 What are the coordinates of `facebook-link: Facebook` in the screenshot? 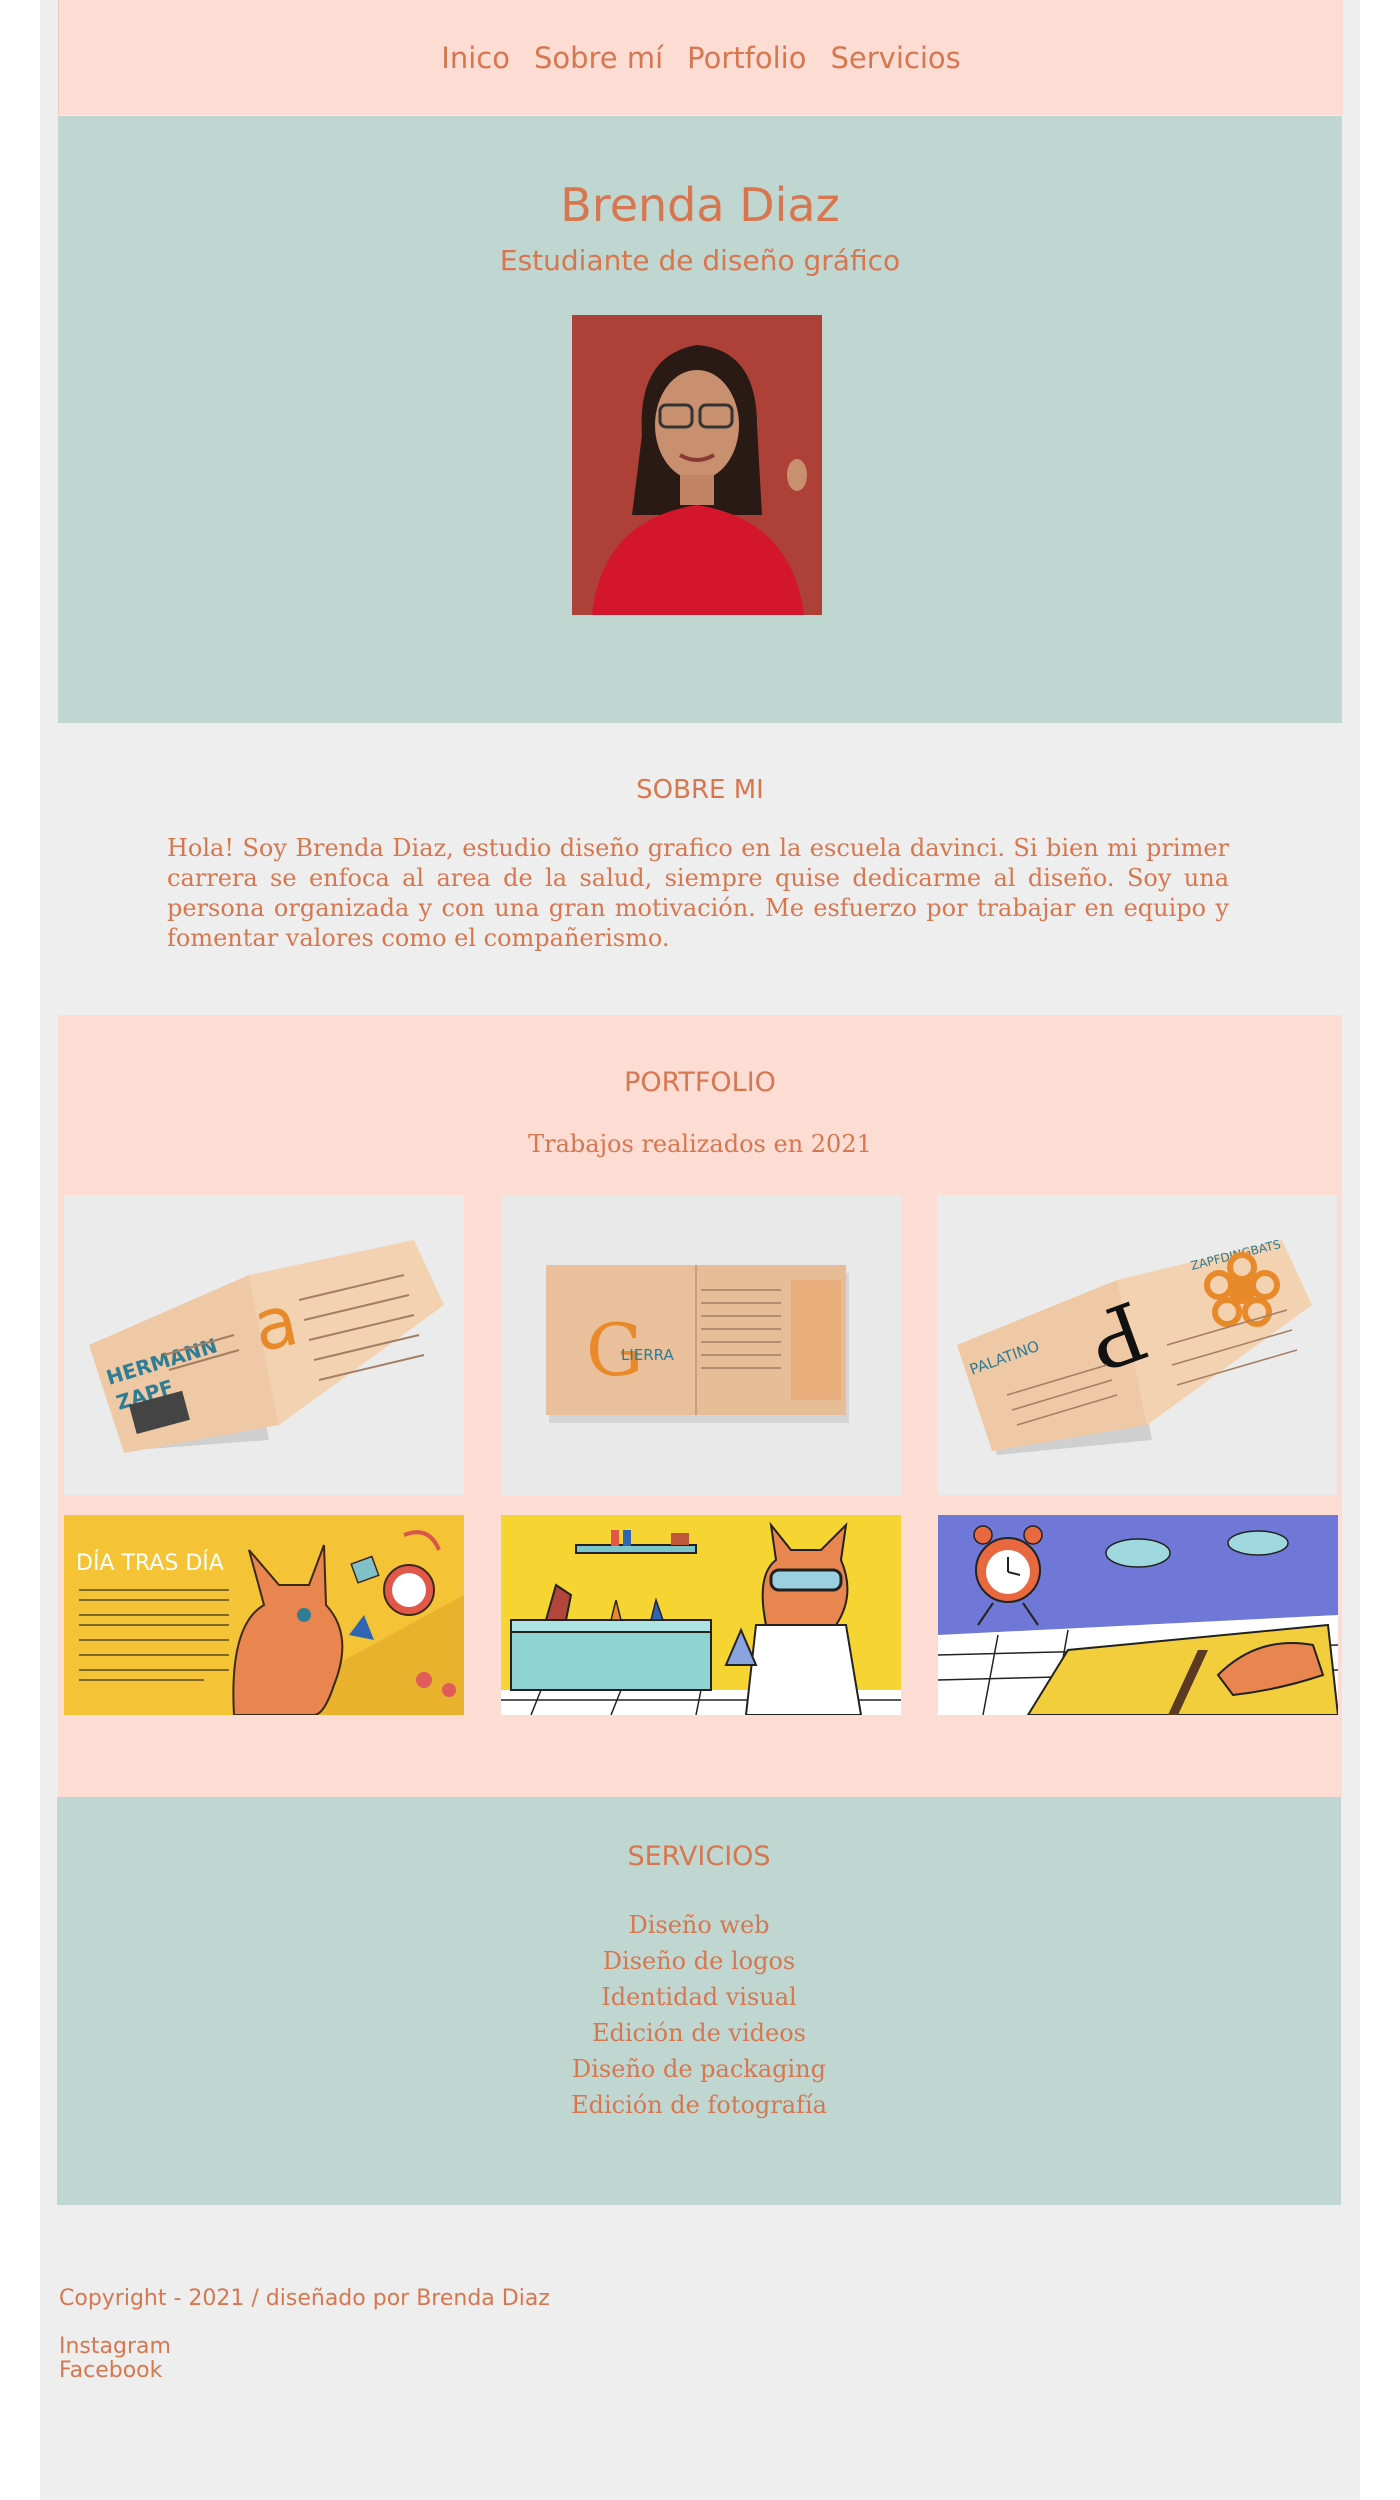 It's located at (115, 2371).